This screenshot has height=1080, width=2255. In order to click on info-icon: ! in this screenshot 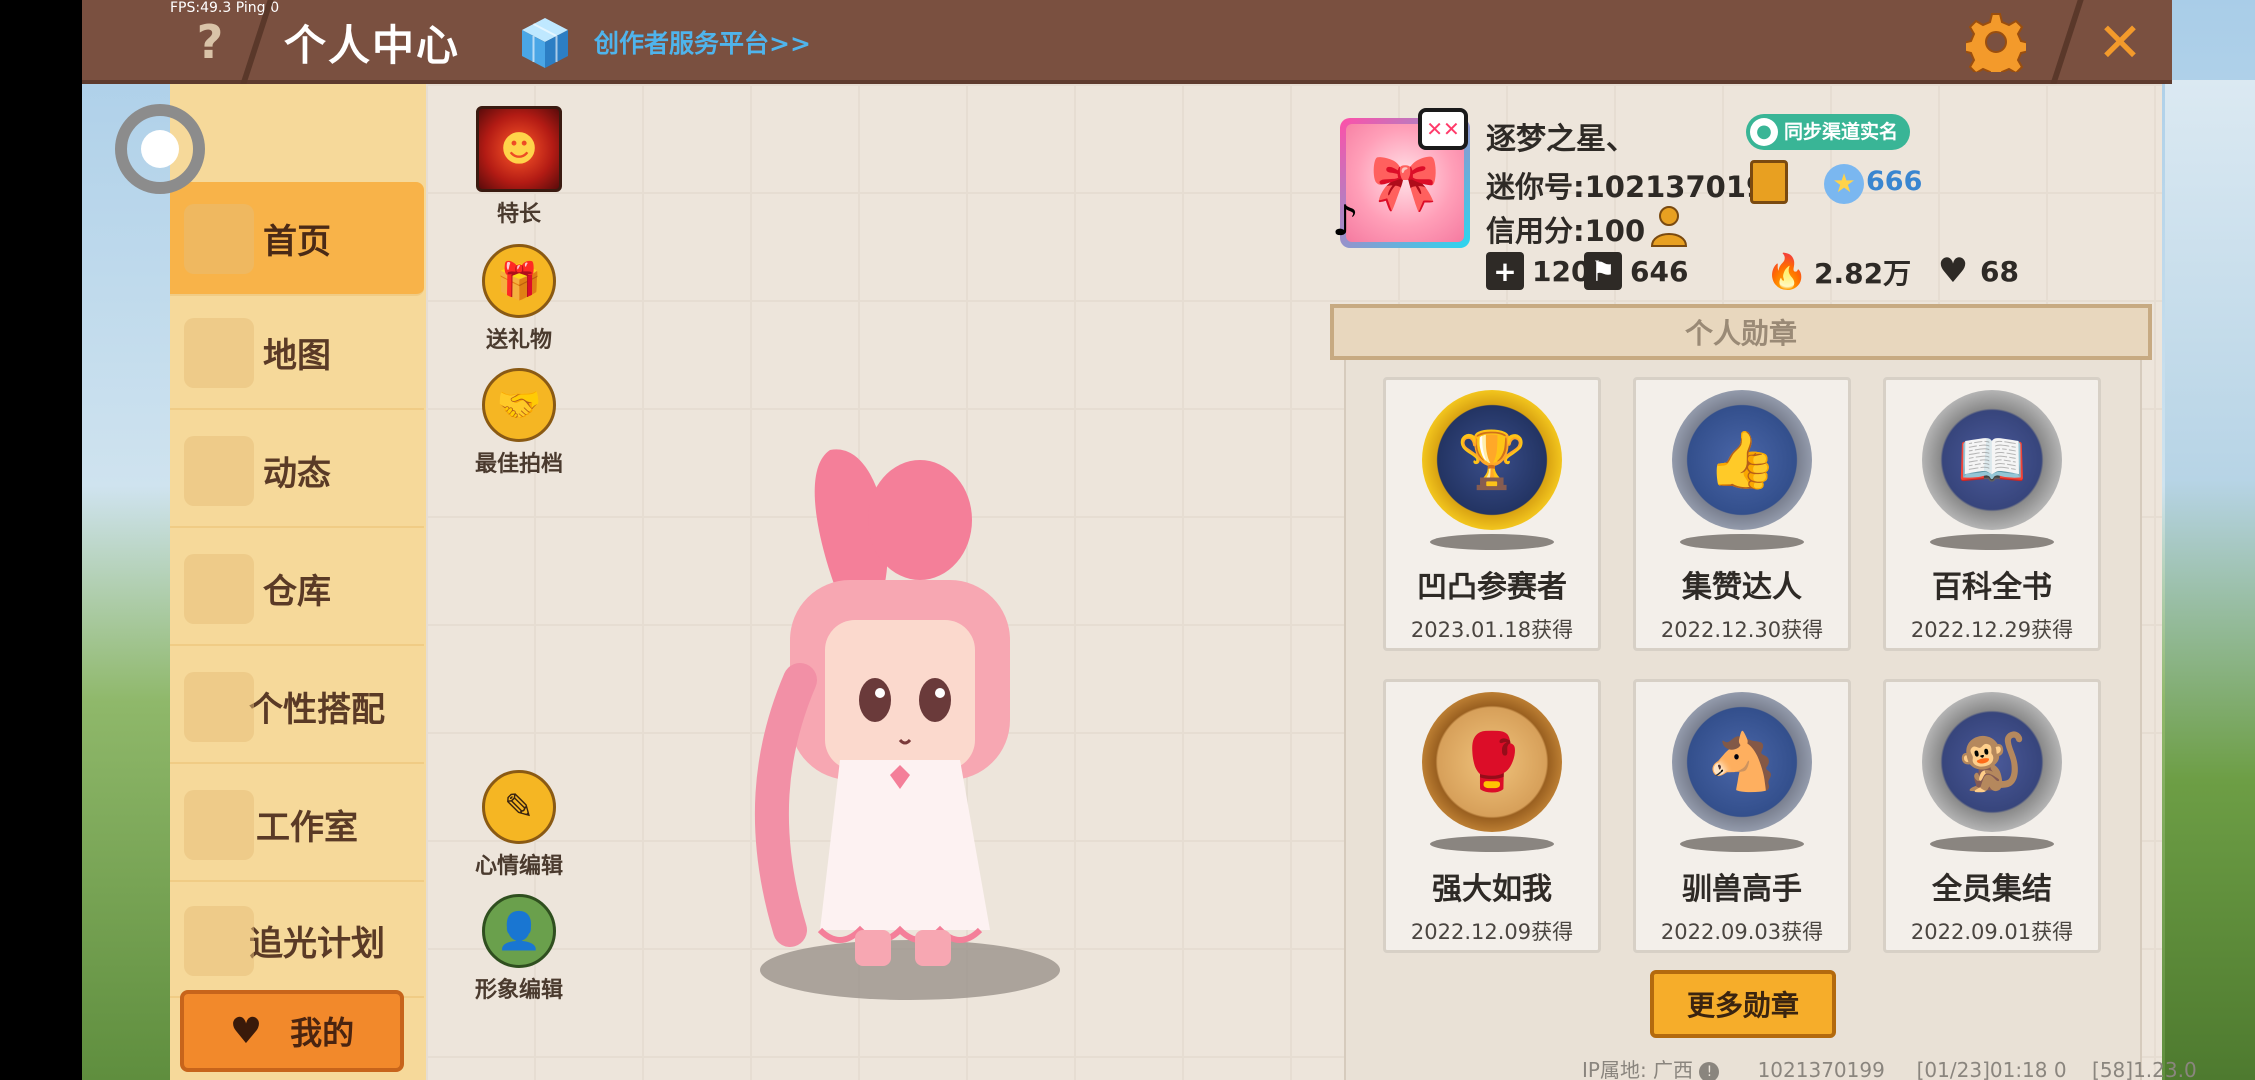, I will do `click(1709, 1070)`.